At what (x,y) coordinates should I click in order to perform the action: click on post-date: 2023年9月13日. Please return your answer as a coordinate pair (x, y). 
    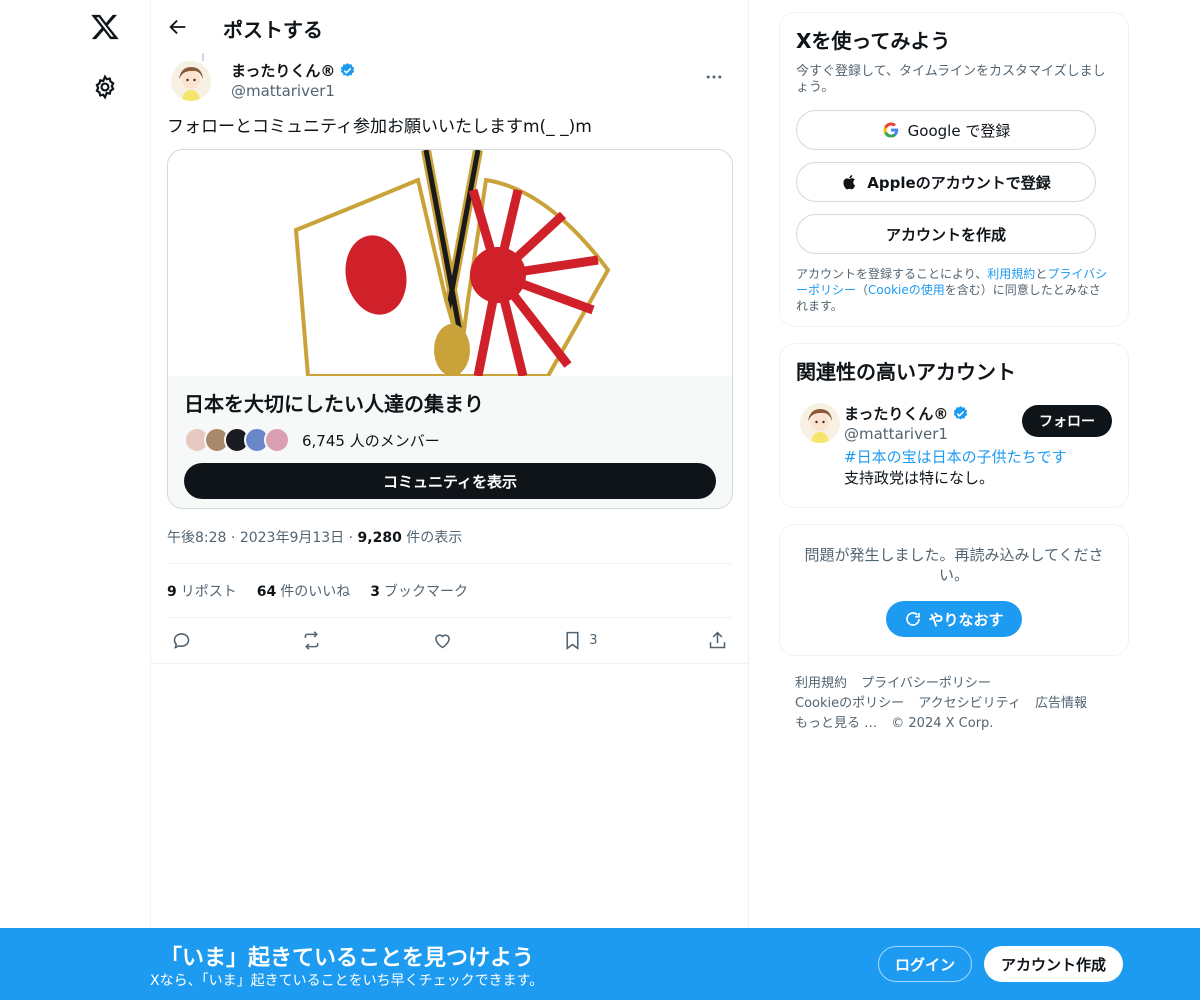
    Looking at the image, I should click on (292, 538).